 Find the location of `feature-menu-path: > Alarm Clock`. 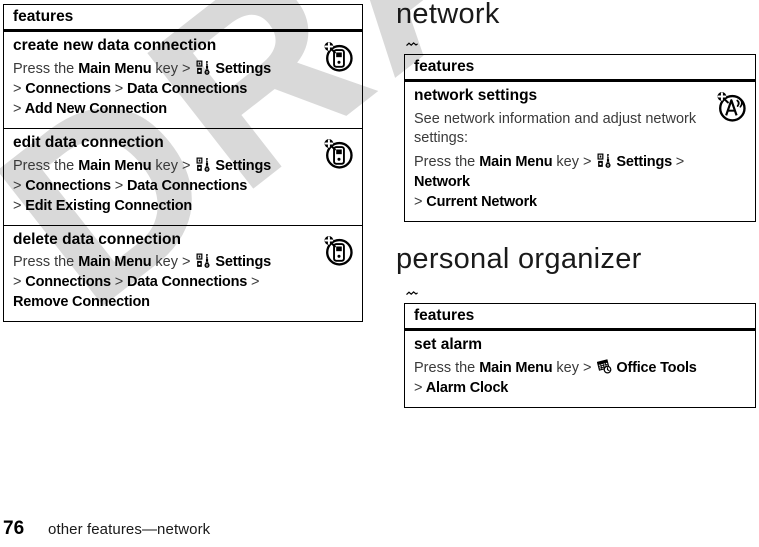

feature-menu-path: > Alarm Clock is located at coordinates (580, 388).